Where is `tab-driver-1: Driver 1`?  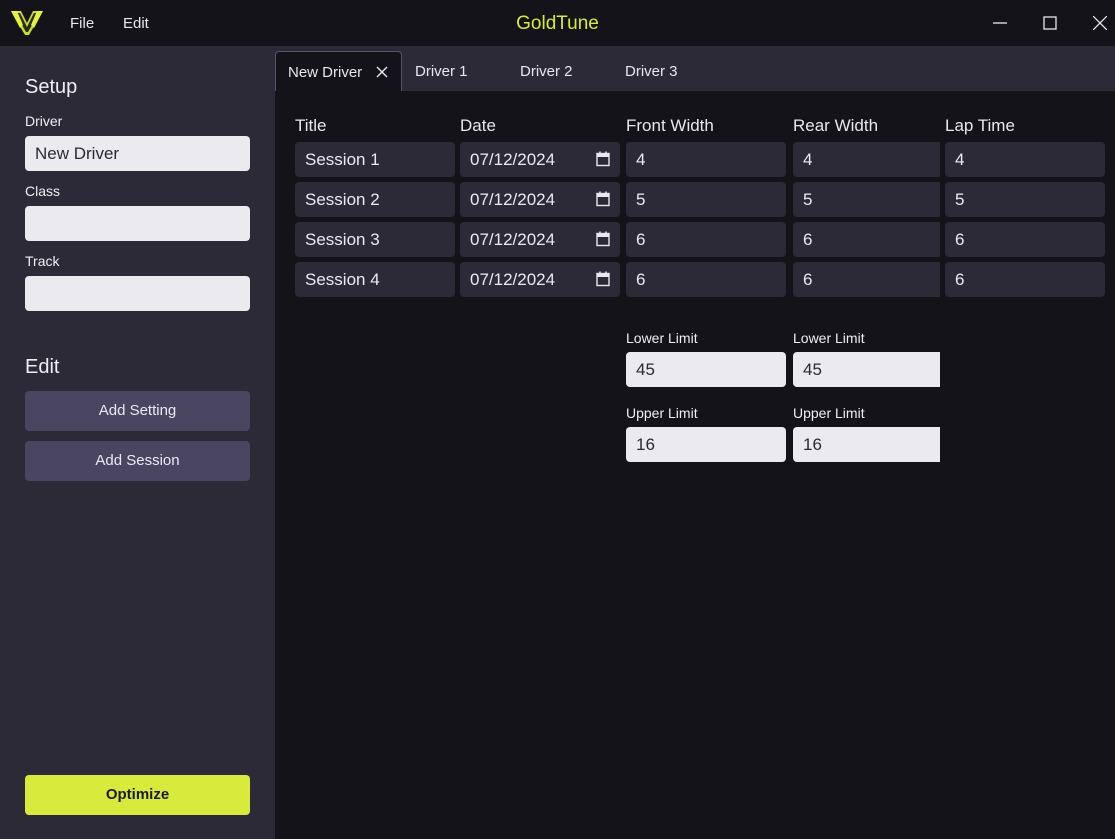
tab-driver-1: Driver 1 is located at coordinates (441, 71).